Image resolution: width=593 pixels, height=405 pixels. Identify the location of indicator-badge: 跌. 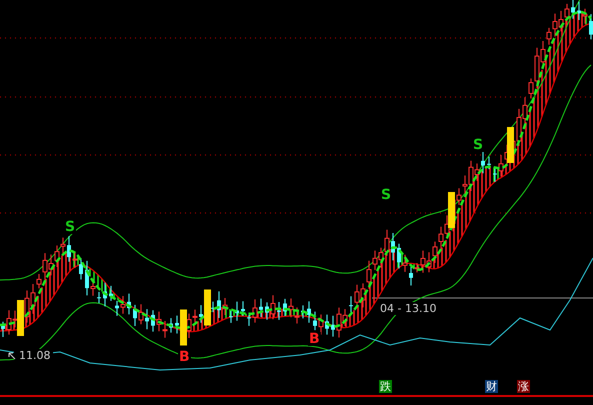
(385, 386).